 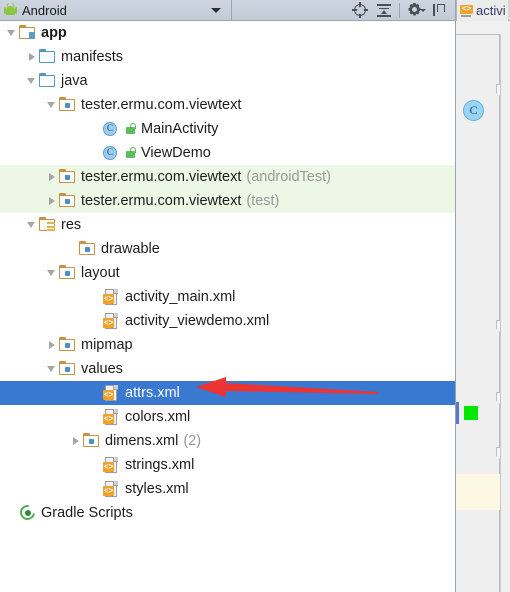 I want to click on toolbar-actions, so click(x=343, y=10).